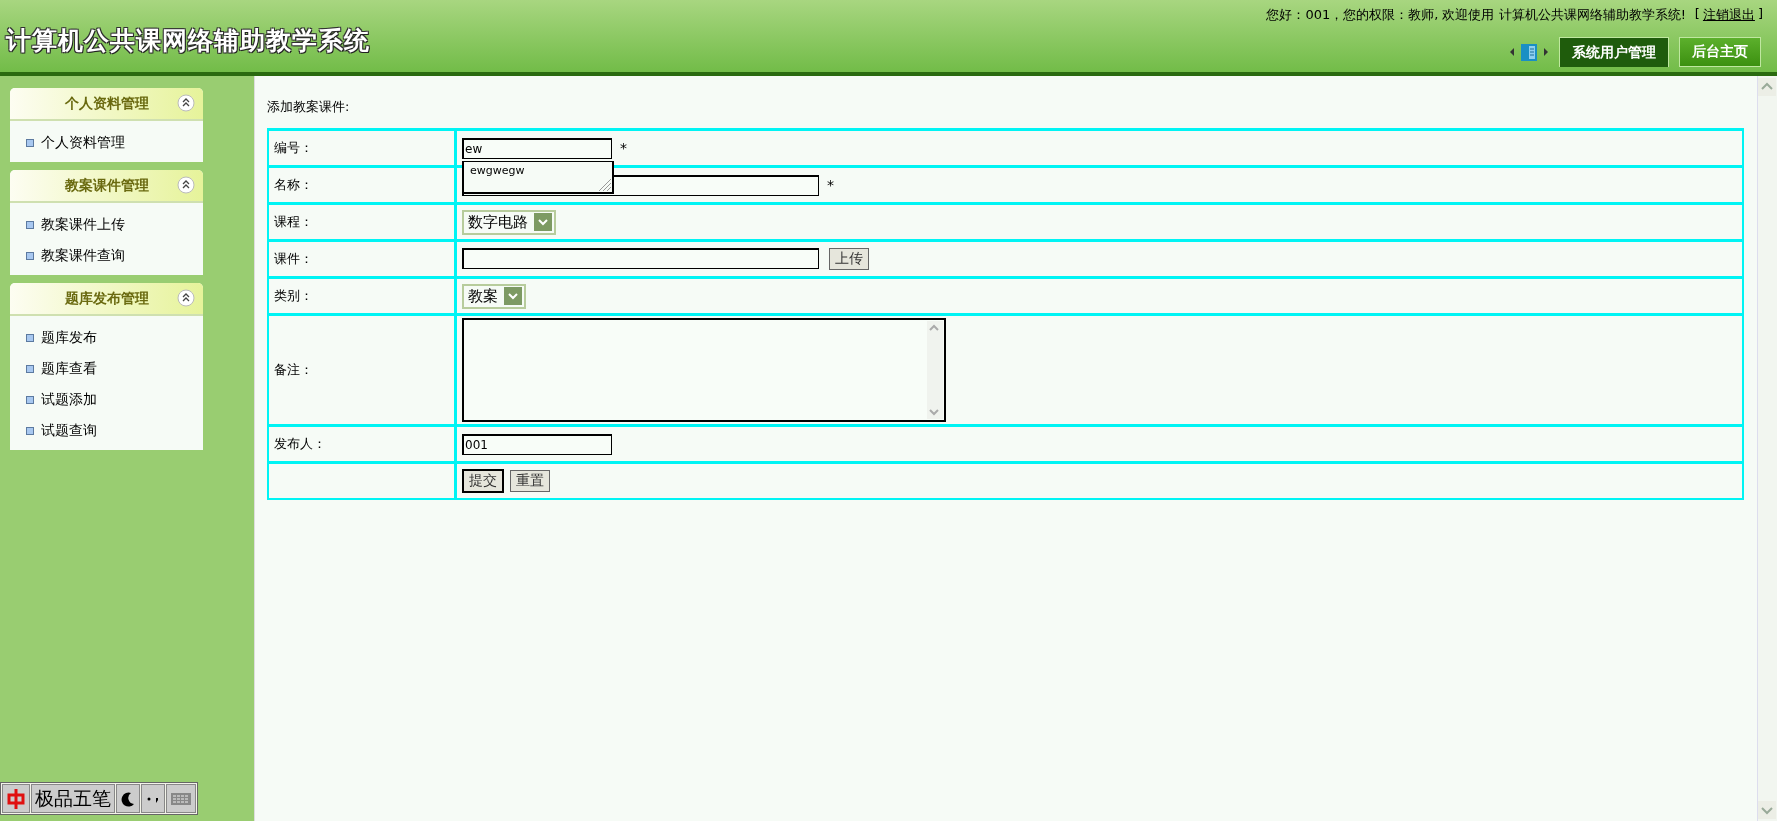  What do you see at coordinates (935, 370) in the screenshot?
I see `scrollbar` at bounding box center [935, 370].